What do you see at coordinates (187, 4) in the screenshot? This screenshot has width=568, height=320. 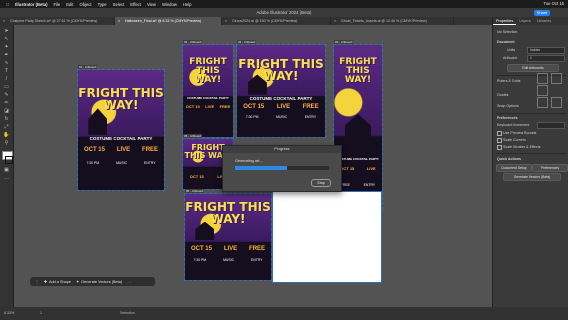 I see `menu-help: Help` at bounding box center [187, 4].